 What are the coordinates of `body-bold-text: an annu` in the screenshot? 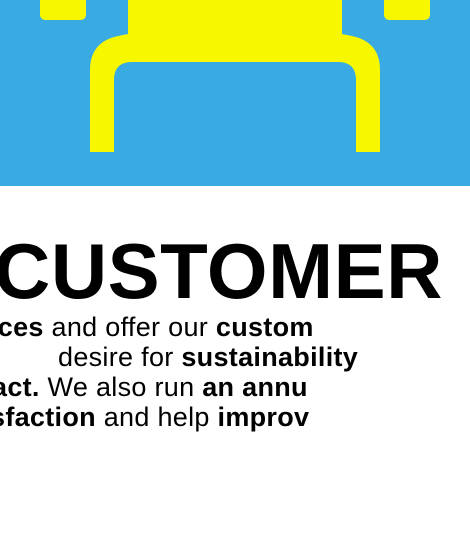 It's located at (255, 387).